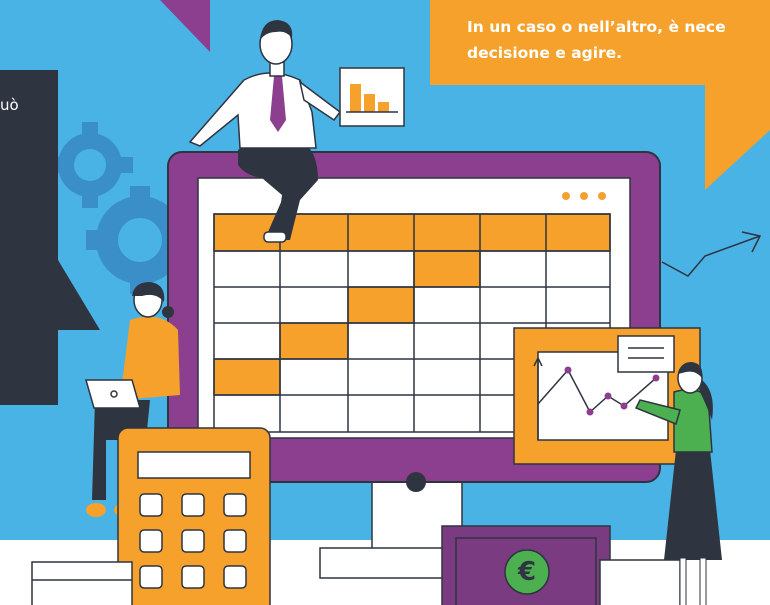 The image size is (770, 605). I want to click on speech-bubble-line-1: In un caso o nell’altro, è nece, so click(596, 27).